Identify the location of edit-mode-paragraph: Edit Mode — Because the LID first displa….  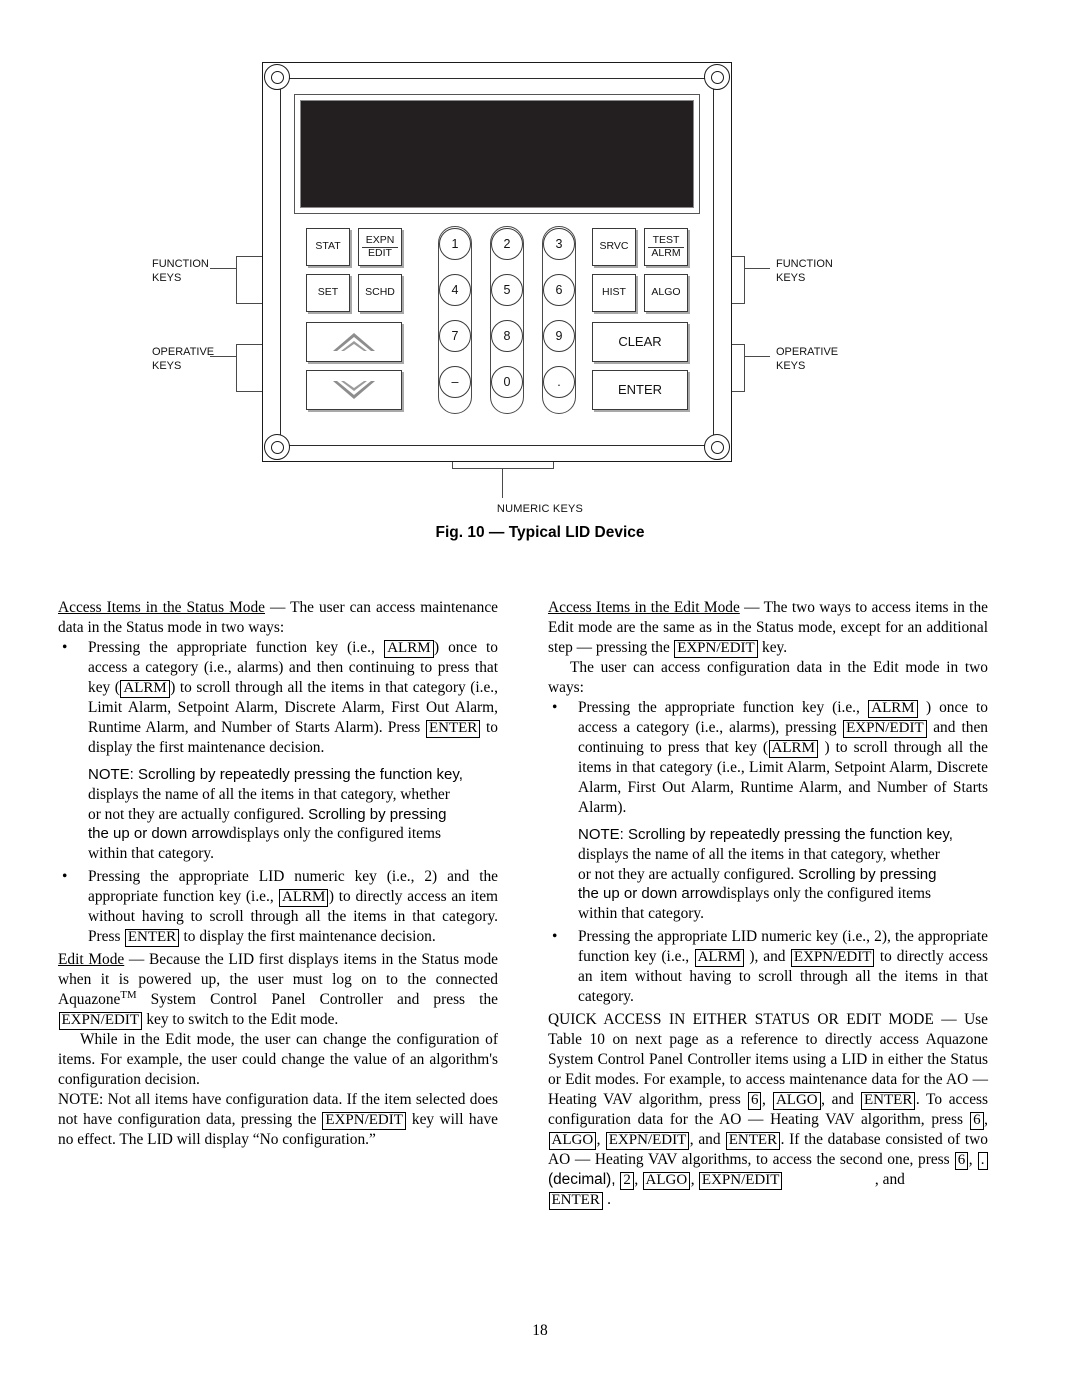
(278, 990).